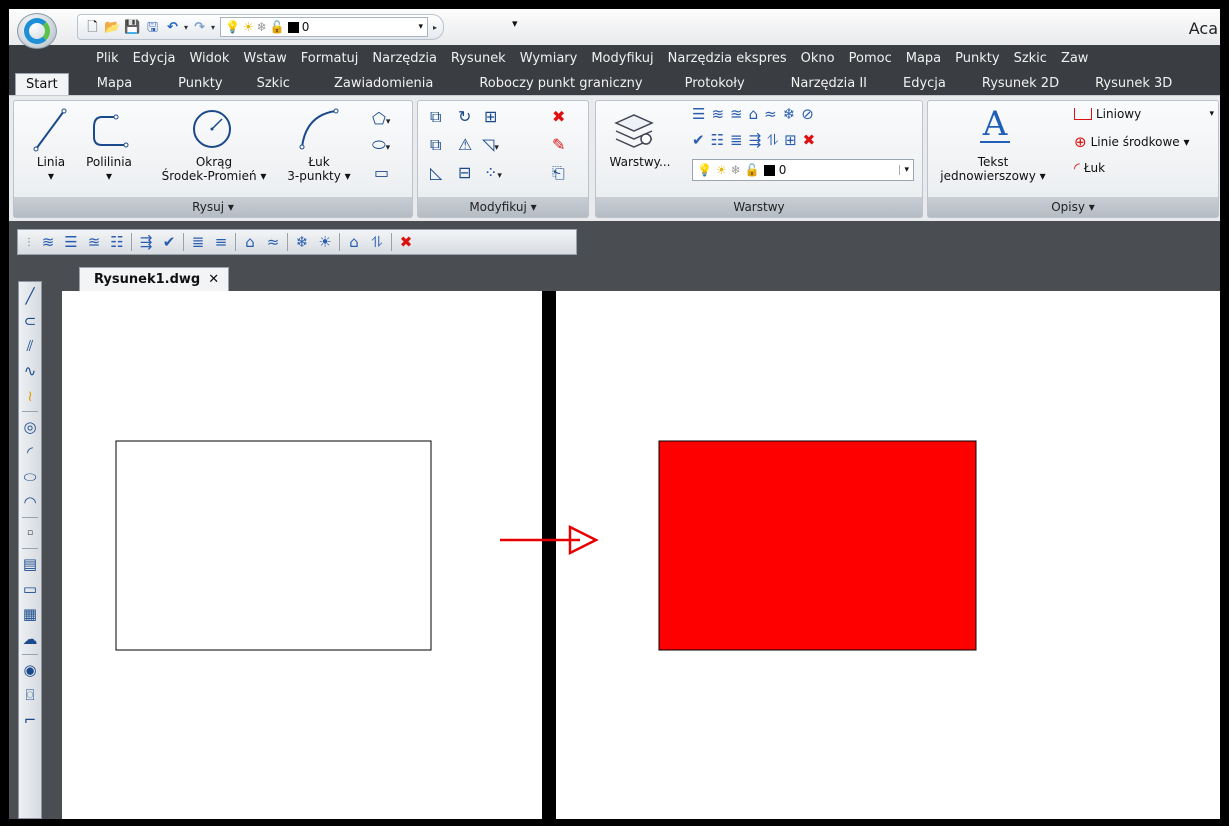 This screenshot has height=826, width=1229. I want to click on redo-icon: ↷, so click(199, 27).